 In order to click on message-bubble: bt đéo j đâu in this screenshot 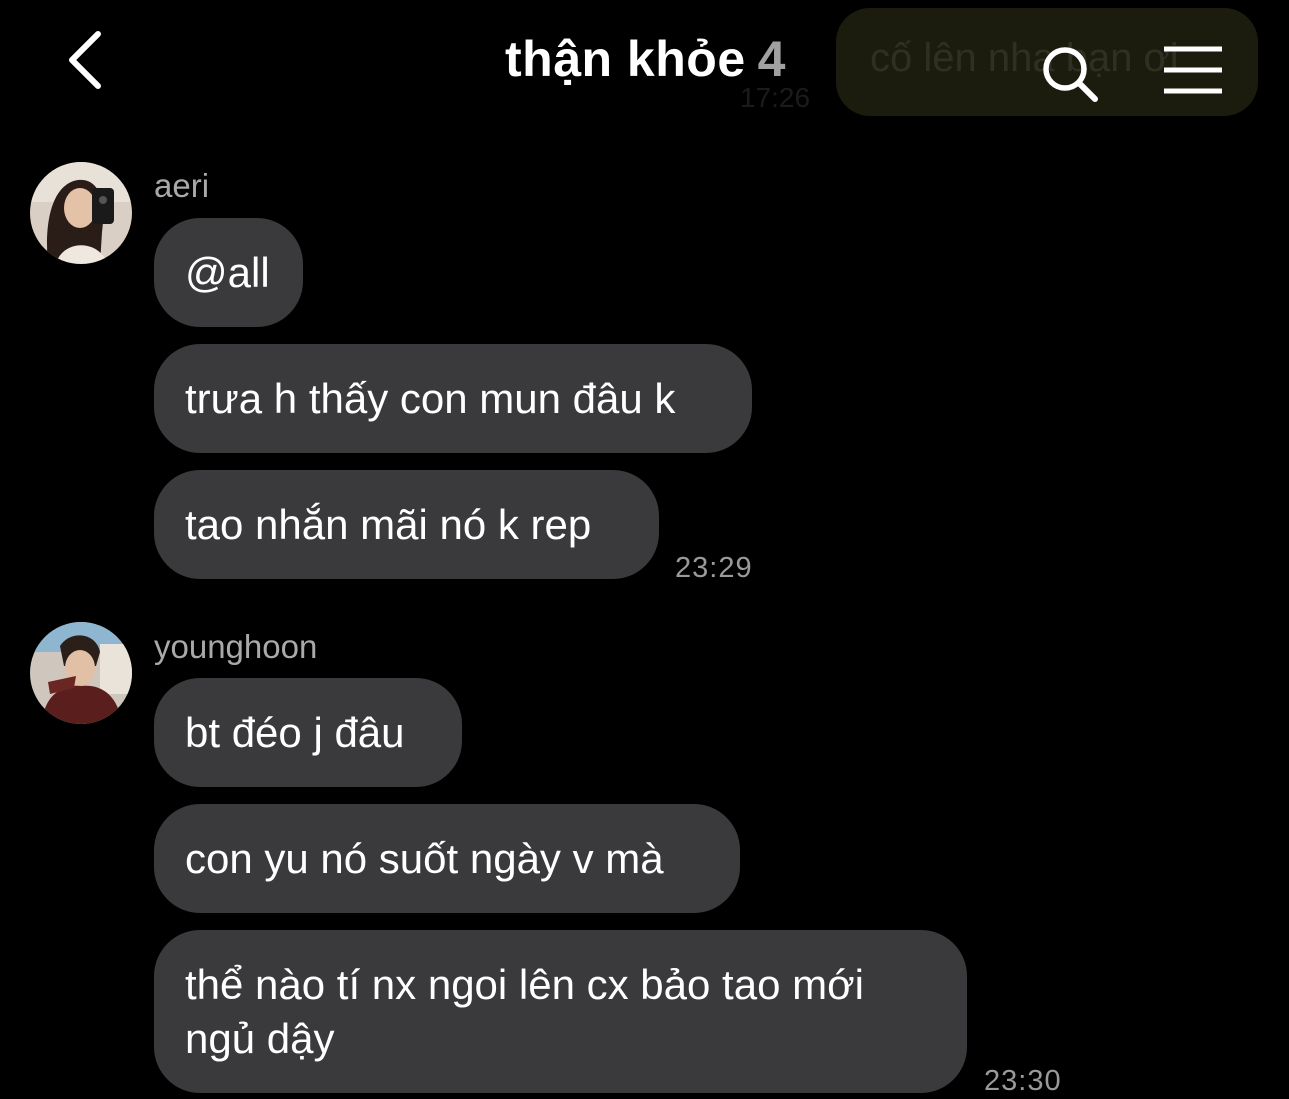, I will do `click(308, 732)`.